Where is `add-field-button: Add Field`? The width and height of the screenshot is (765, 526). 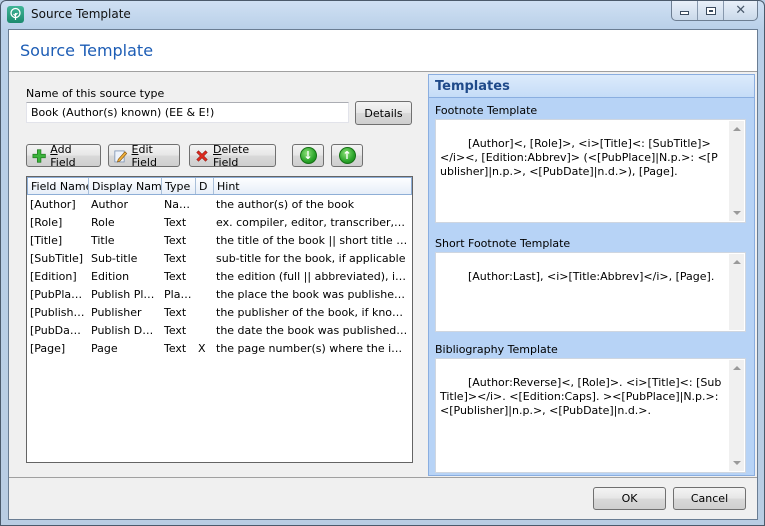 add-field-button: Add Field is located at coordinates (63, 156).